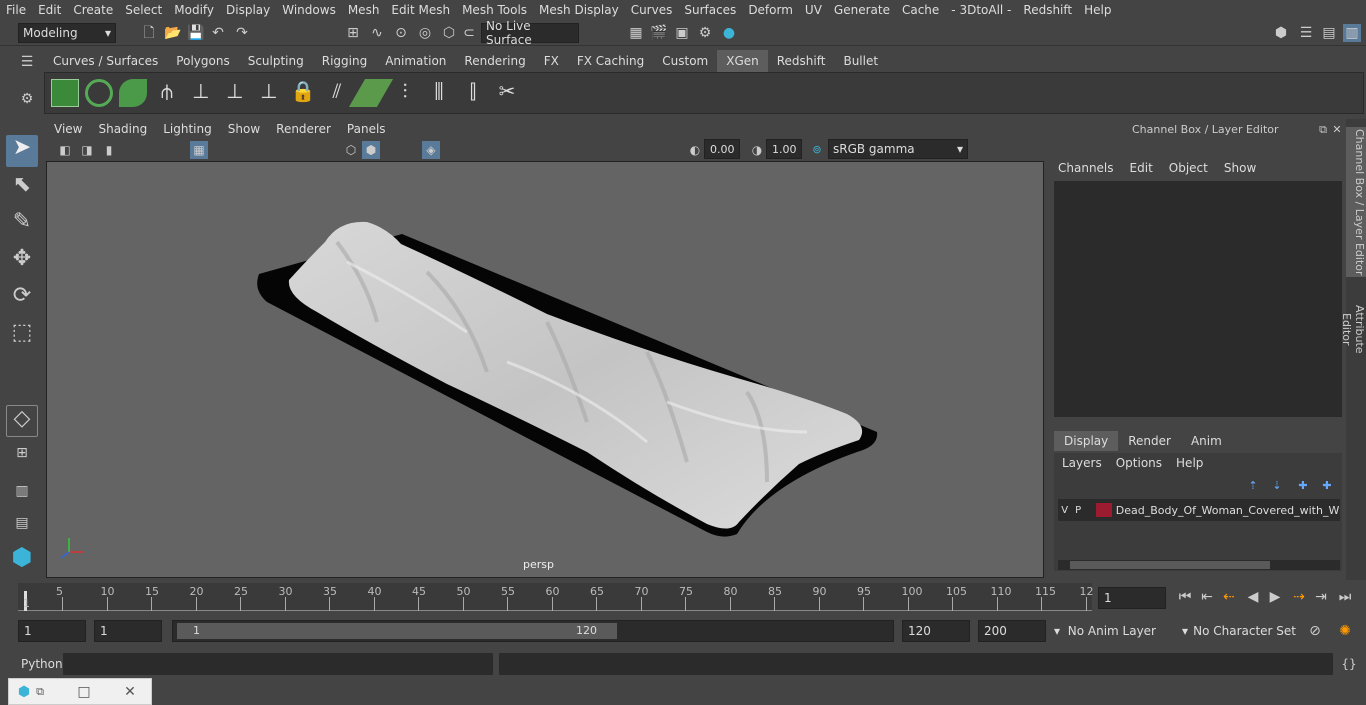 The image size is (1366, 705). What do you see at coordinates (1321, 597) in the screenshot?
I see `step-forward-key-icon: ⇥` at bounding box center [1321, 597].